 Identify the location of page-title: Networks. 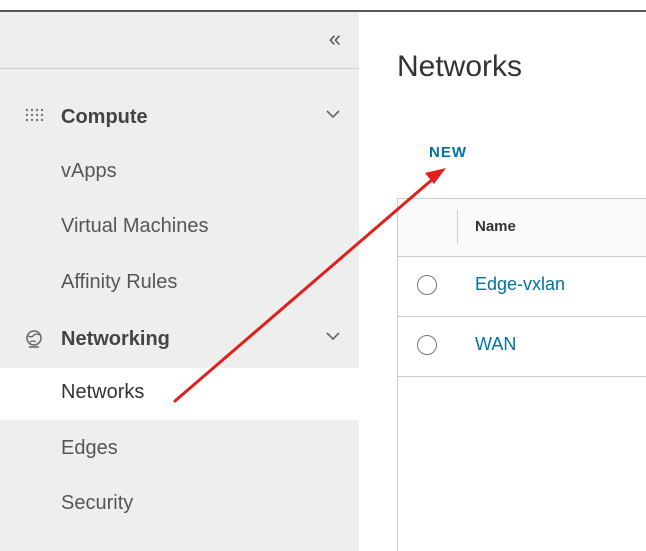
(460, 66).